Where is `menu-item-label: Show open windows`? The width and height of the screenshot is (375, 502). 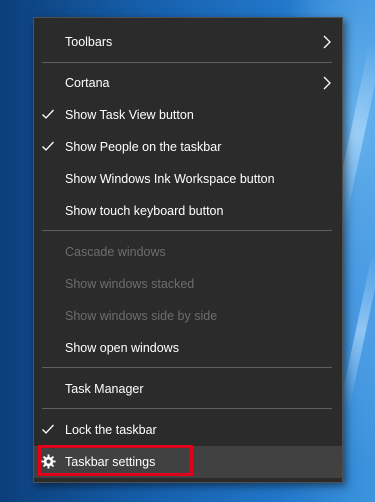 menu-item-label: Show open windows is located at coordinates (122, 348).